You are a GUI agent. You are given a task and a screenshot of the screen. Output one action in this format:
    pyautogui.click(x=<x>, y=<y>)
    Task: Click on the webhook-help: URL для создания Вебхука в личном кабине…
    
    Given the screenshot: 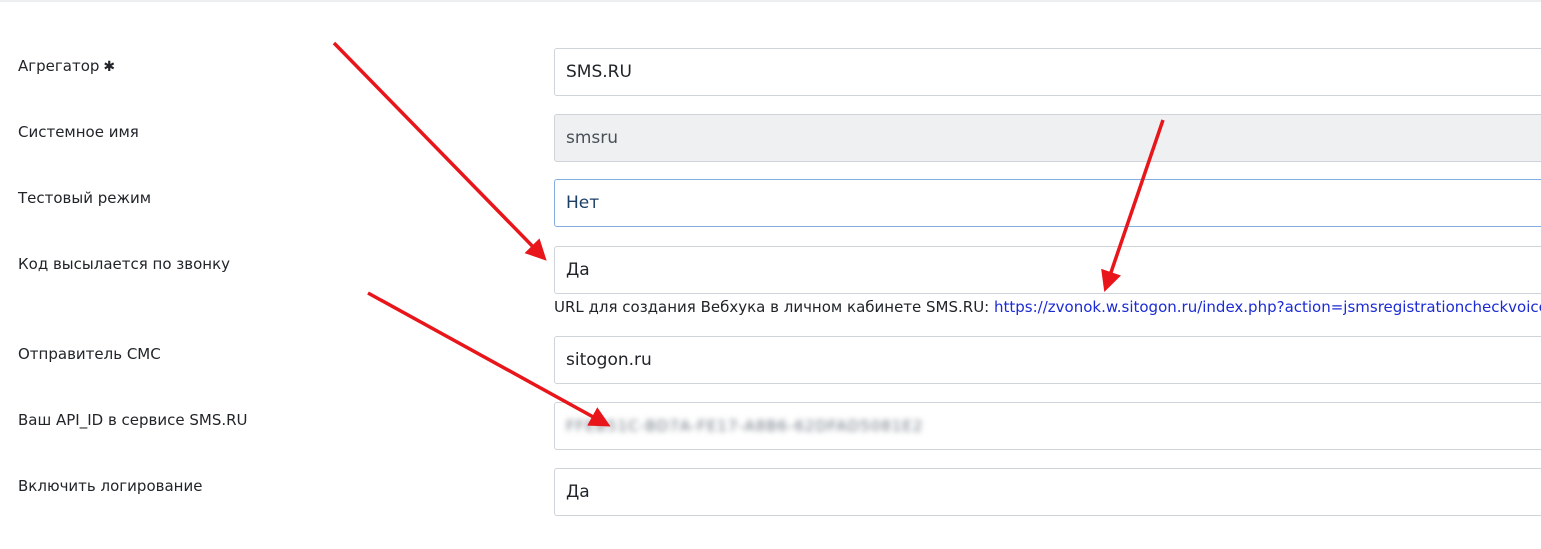 What is the action you would take?
    pyautogui.click(x=1047, y=307)
    